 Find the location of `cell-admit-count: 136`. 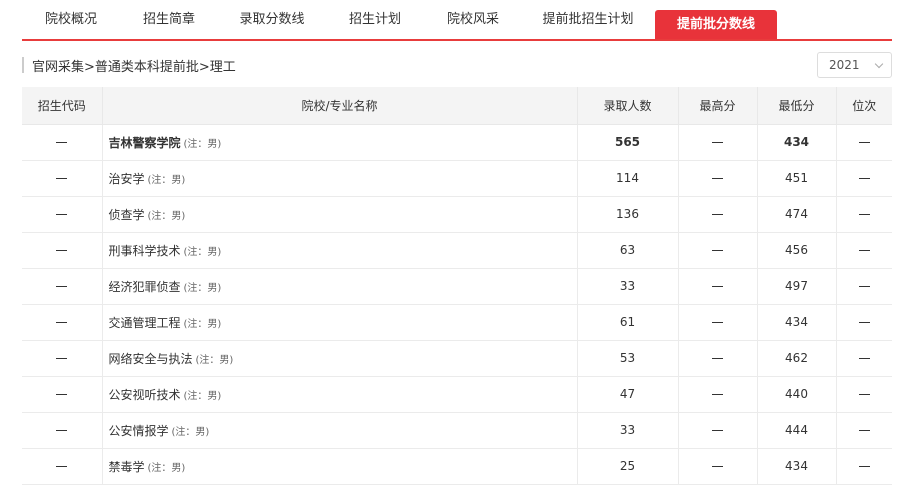

cell-admit-count: 136 is located at coordinates (628, 214).